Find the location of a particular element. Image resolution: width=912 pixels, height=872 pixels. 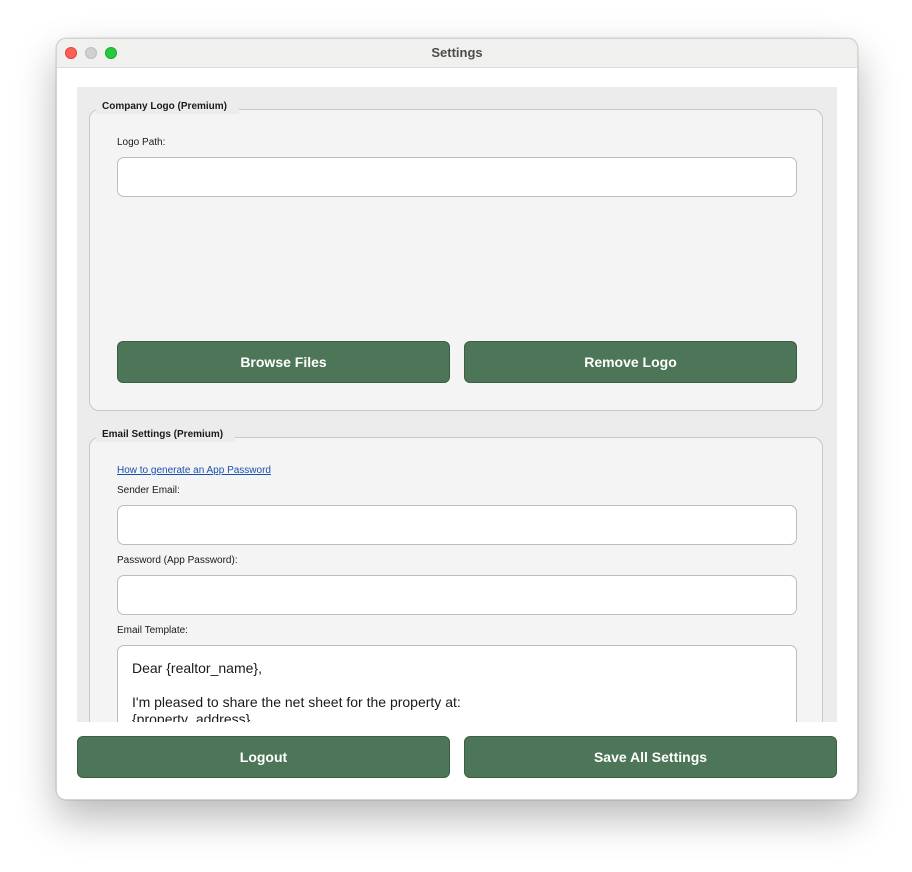

sender-email-input is located at coordinates (457, 525).